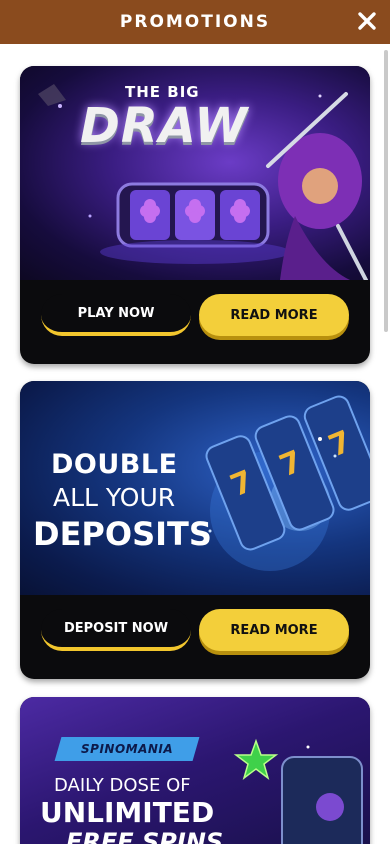 The width and height of the screenshot is (390, 844). What do you see at coordinates (195, 315) in the screenshot?
I see `promo-actions: PLAY NOW READ MORE` at bounding box center [195, 315].